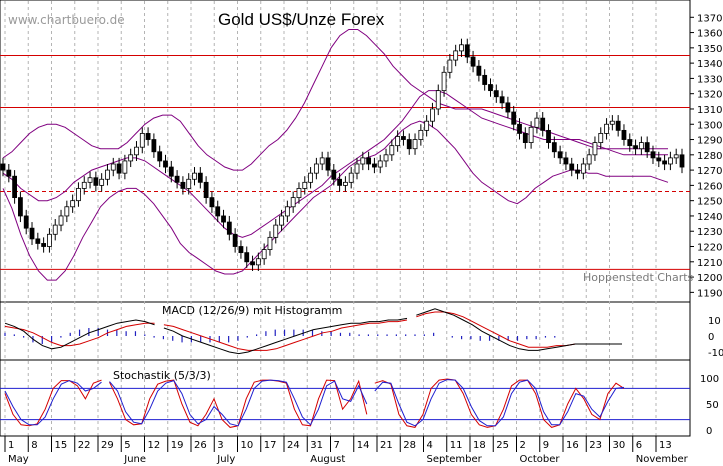 This screenshot has width=723, height=466. What do you see at coordinates (225, 459) in the screenshot?
I see `month-label-2: July` at bounding box center [225, 459].